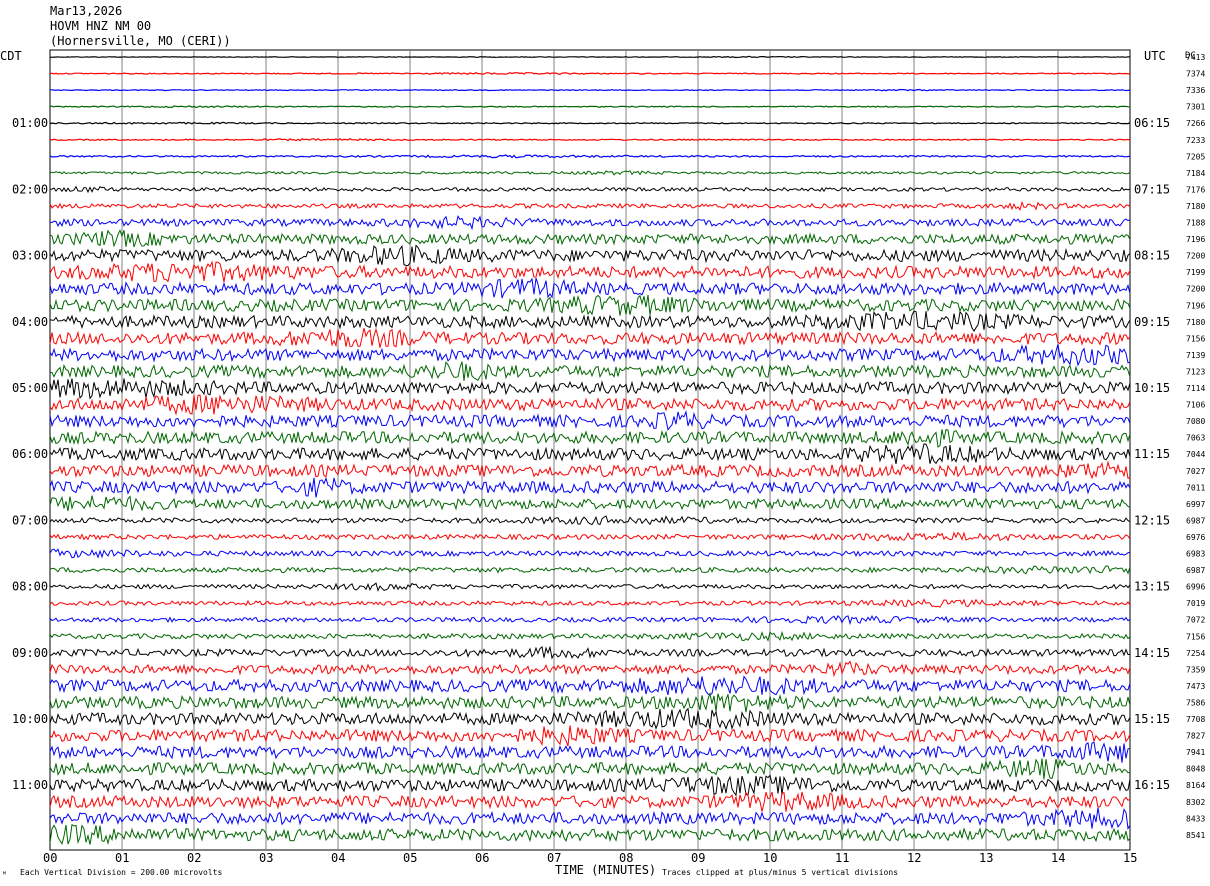  What do you see at coordinates (1152, 123) in the screenshot?
I see `utc-hour-label: 06:15` at bounding box center [1152, 123].